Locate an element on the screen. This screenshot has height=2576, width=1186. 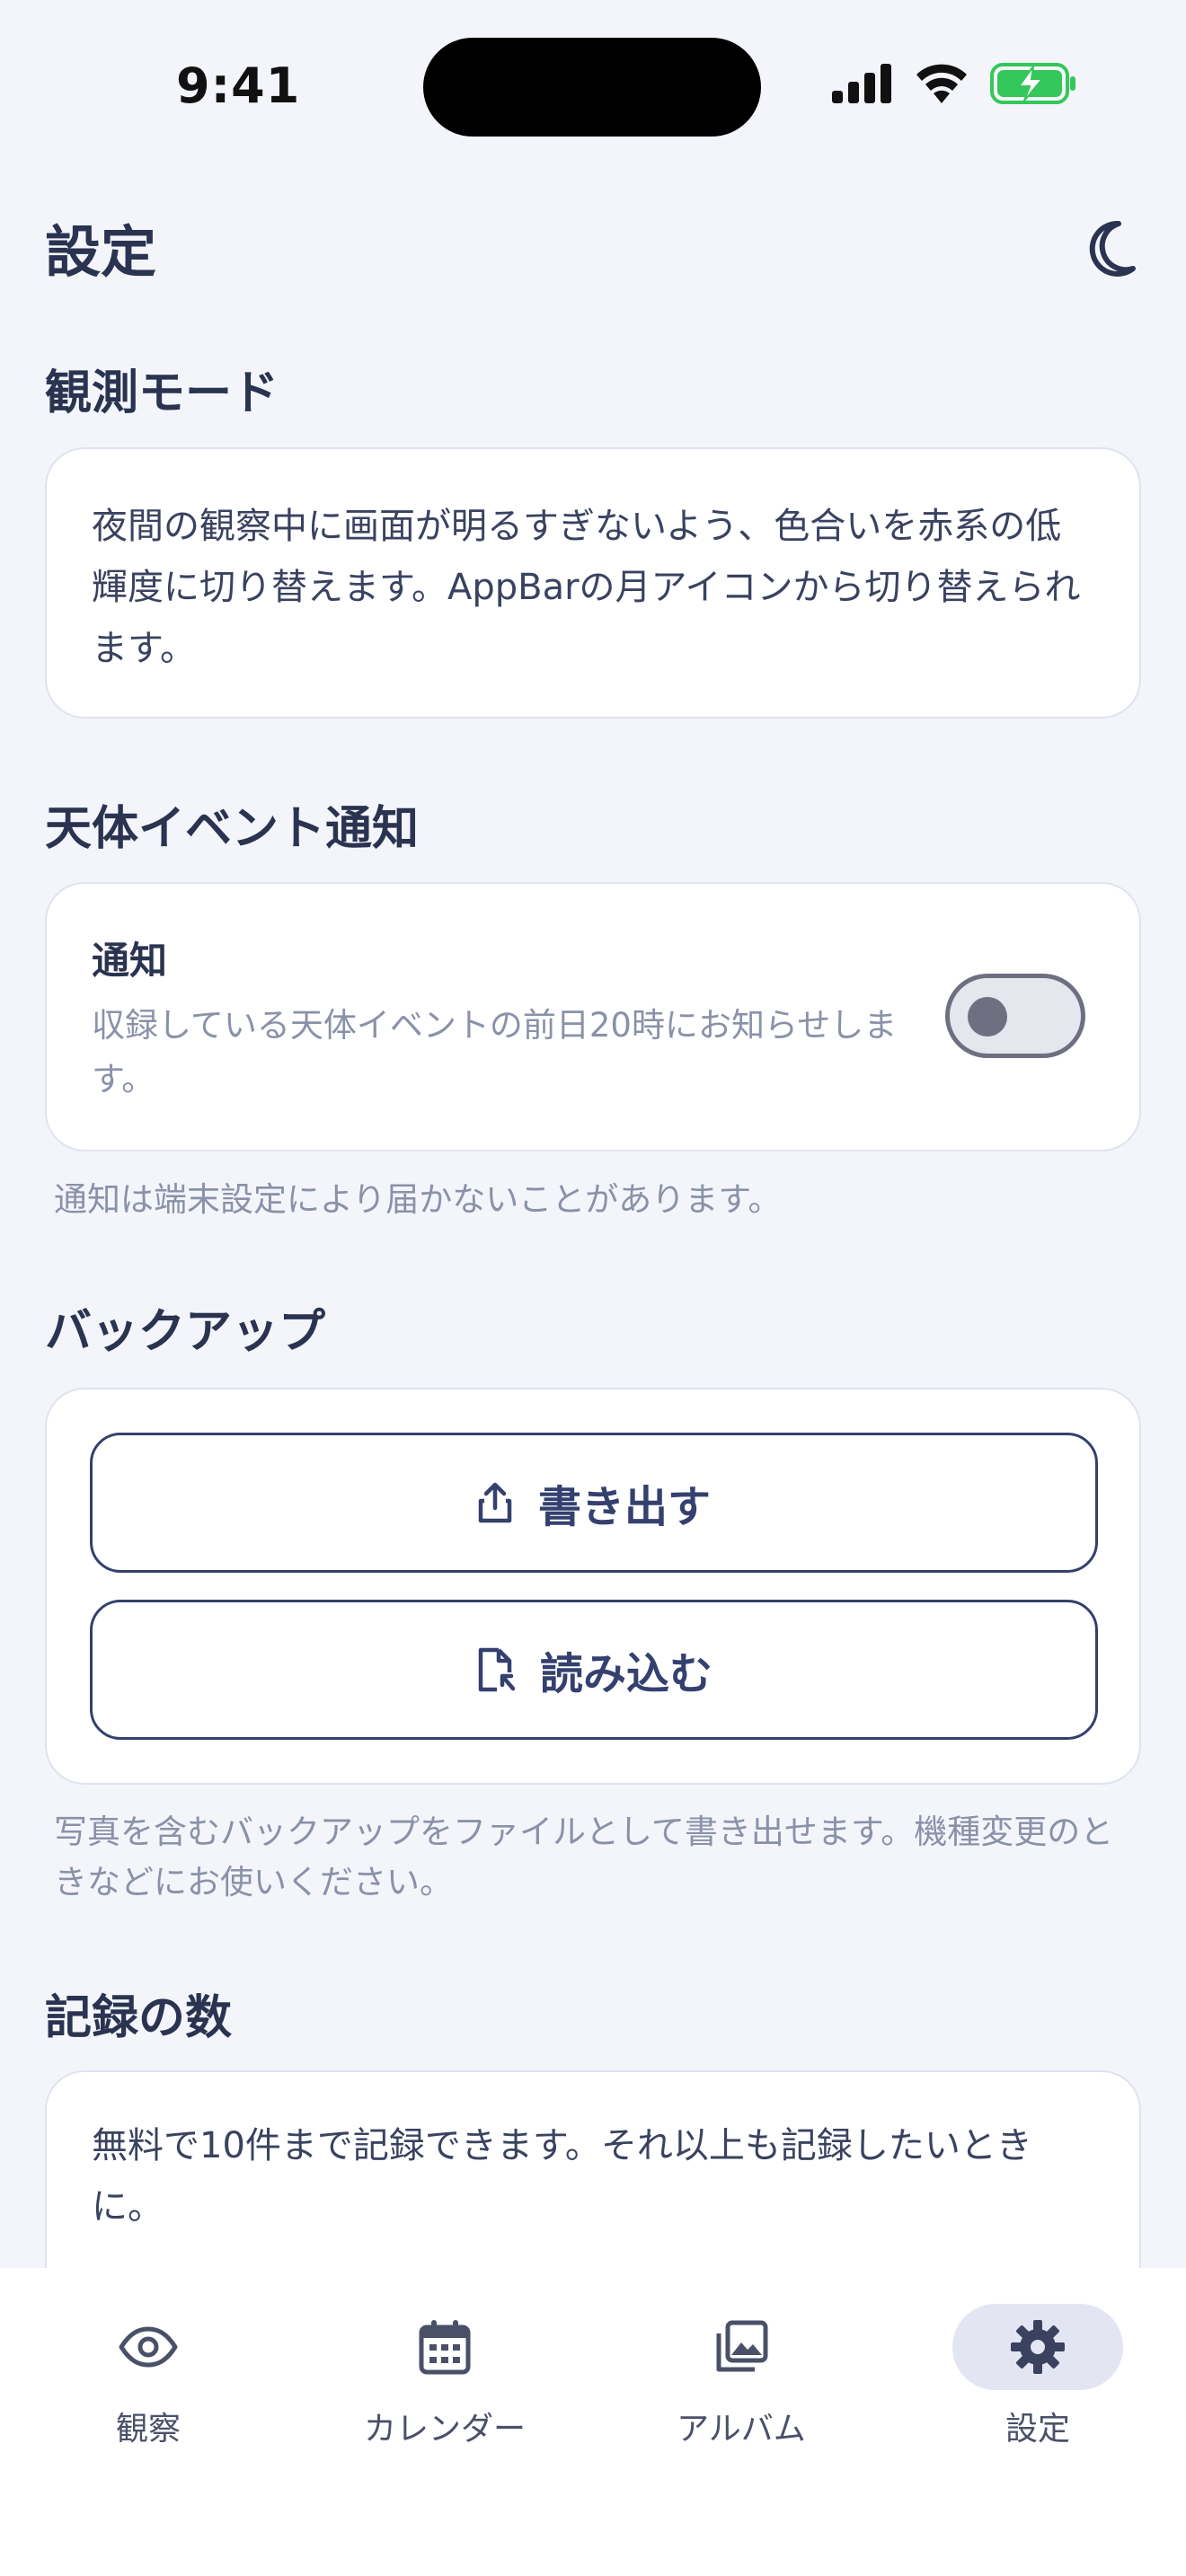
export-button-label: 書き出す is located at coordinates (624, 1507).